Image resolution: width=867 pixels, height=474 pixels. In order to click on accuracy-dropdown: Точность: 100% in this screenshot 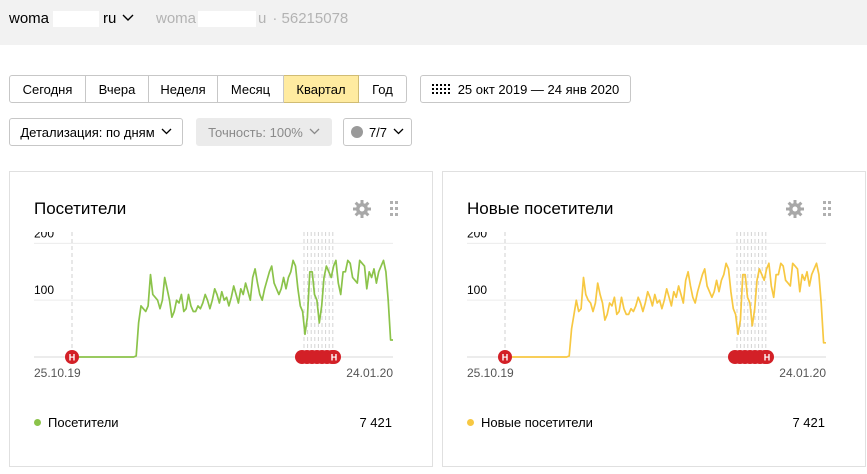, I will do `click(264, 132)`.